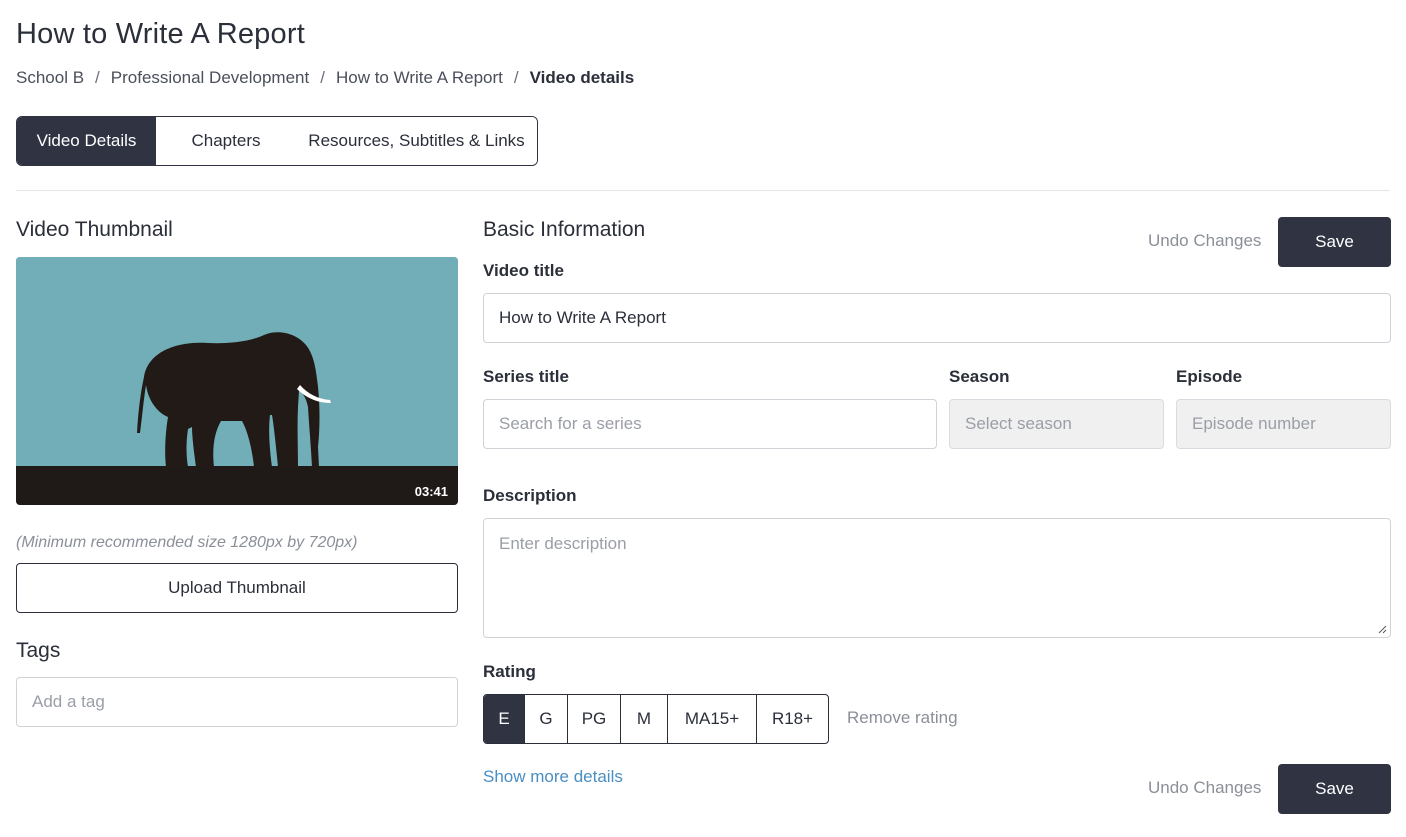  Describe the element at coordinates (86, 141) in the screenshot. I see `tab-video-details: Video Details` at that location.